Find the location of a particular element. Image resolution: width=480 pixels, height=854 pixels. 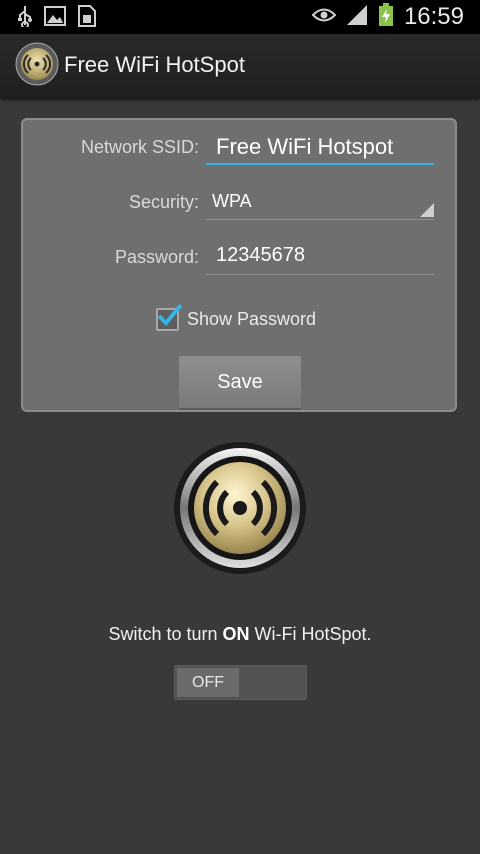

app-title: Free WiFi HotSpot is located at coordinates (154, 64).